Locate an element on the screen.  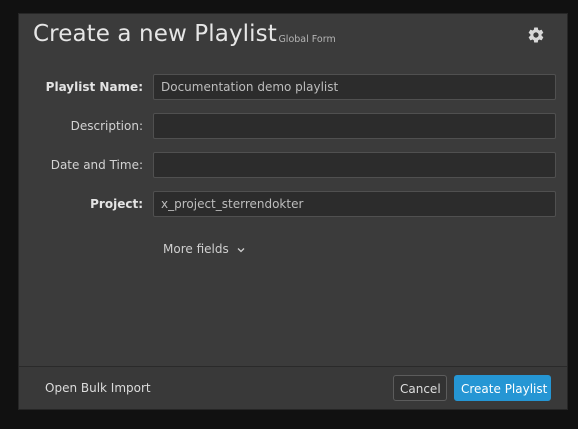
date-time-label: Date and Time: is located at coordinates (96, 165).